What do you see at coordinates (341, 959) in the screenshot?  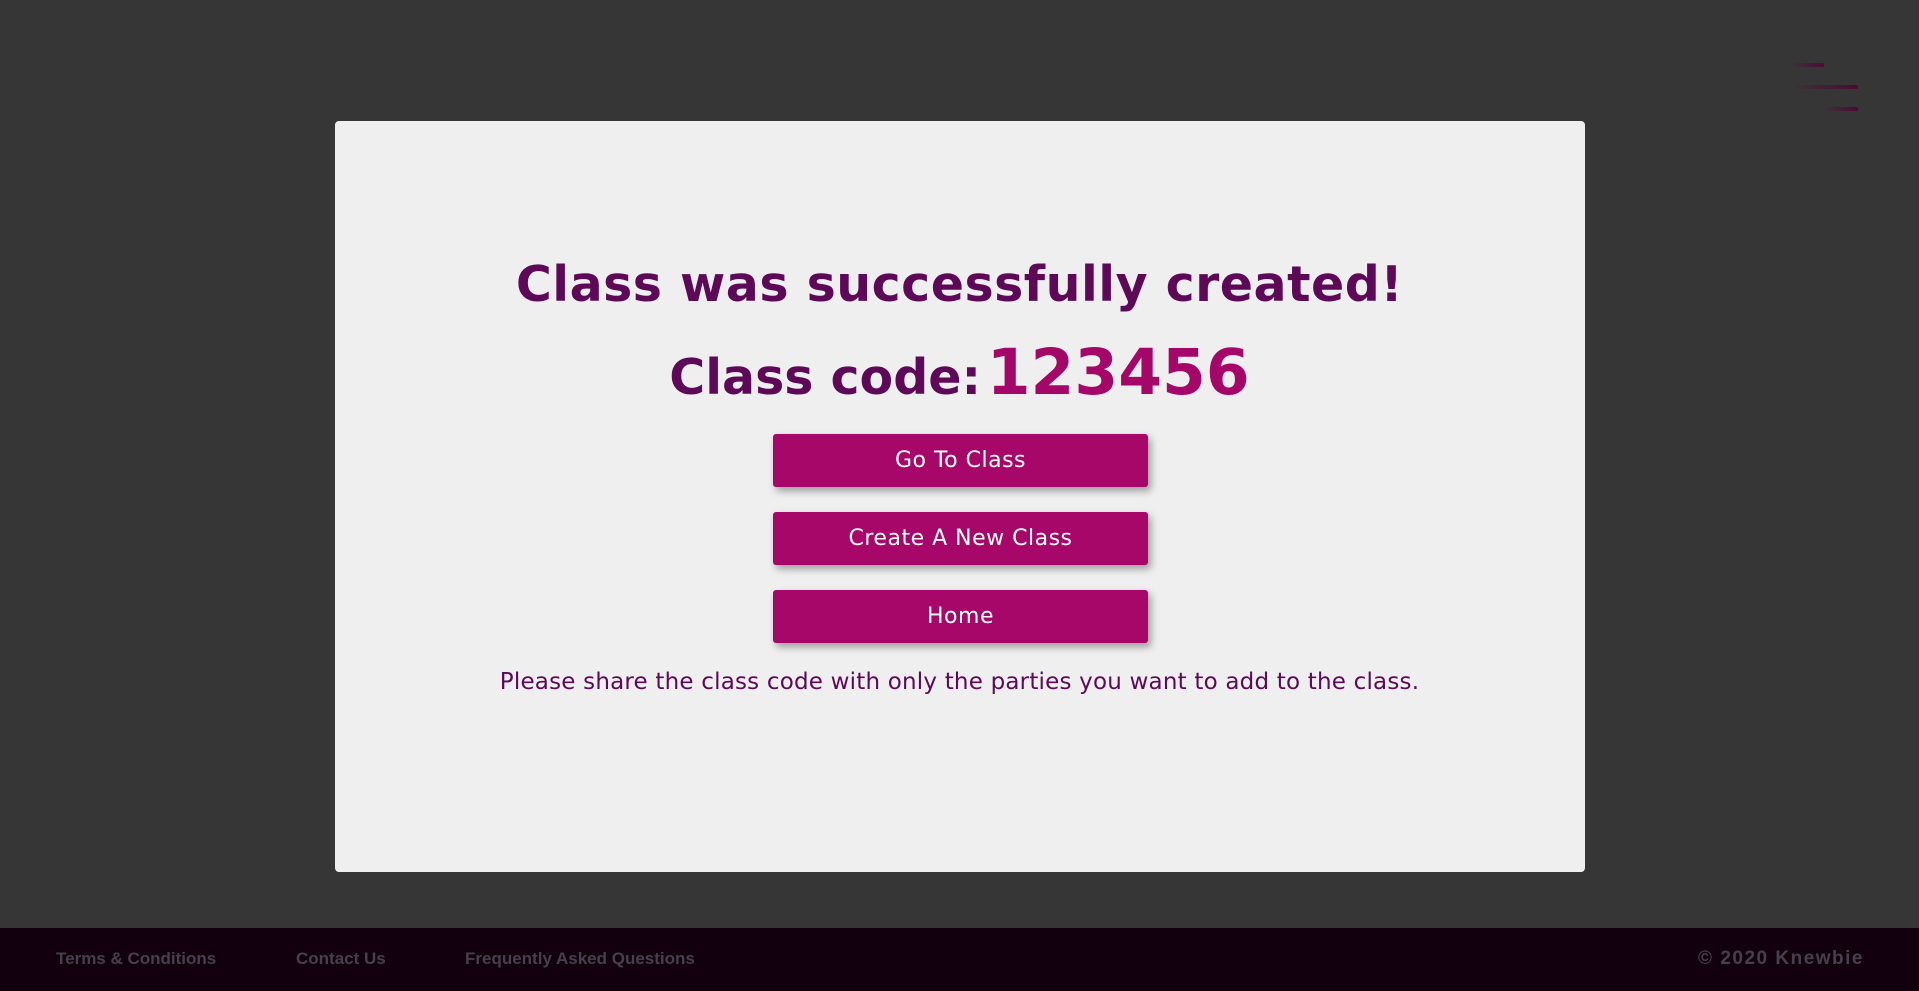 I see `footer-link-contact: Contact Us` at bounding box center [341, 959].